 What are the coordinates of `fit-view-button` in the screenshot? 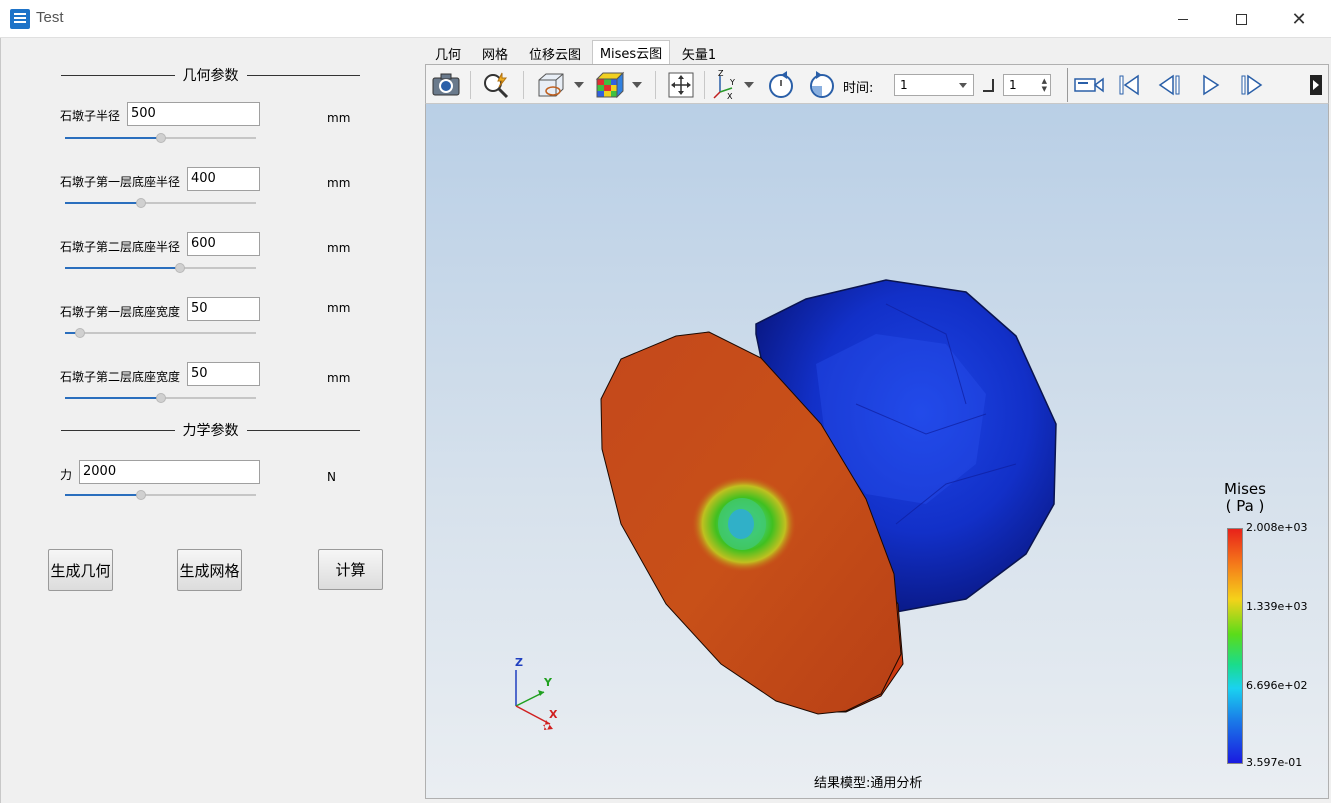 It's located at (681, 85).